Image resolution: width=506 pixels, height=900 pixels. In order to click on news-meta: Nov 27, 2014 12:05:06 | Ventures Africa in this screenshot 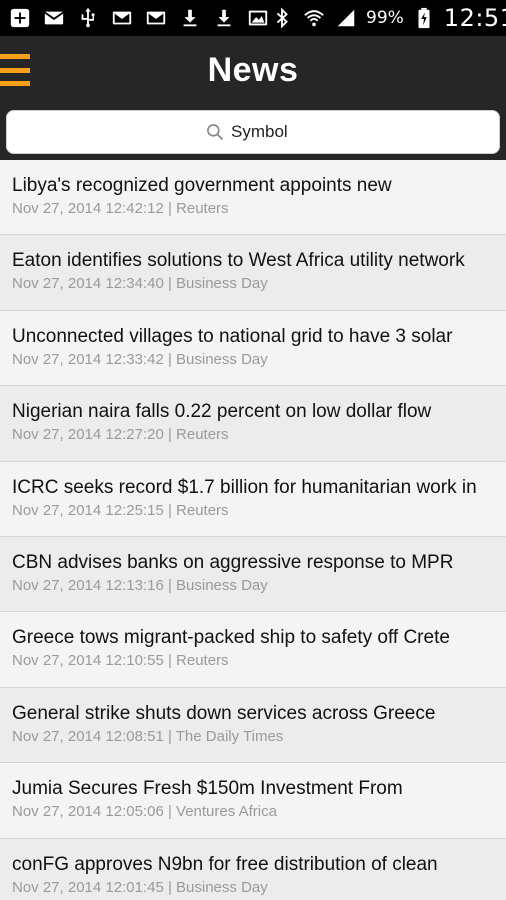, I will do `click(253, 812)`.